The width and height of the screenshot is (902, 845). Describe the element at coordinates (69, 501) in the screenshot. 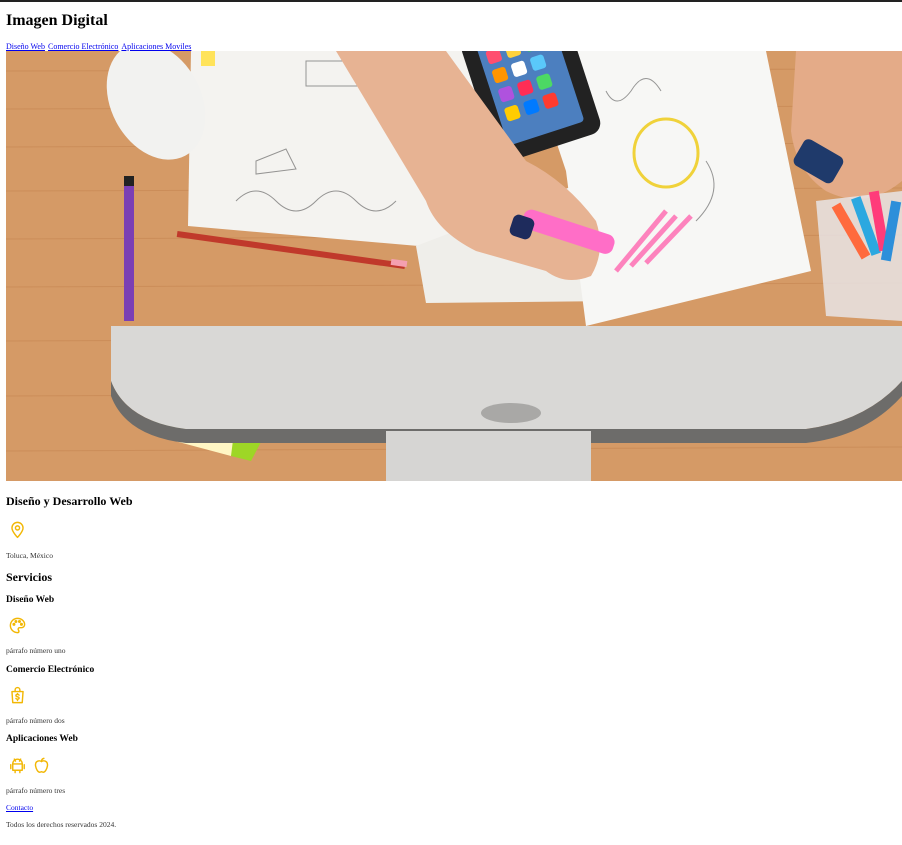

I see `about-heading: Diseño y Desarrollo Web` at that location.